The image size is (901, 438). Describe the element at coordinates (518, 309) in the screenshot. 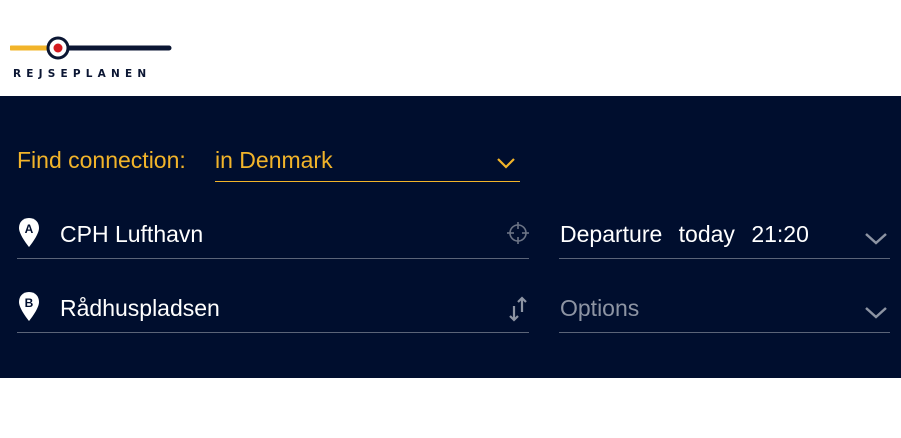

I see `swap-arrows-icon` at that location.